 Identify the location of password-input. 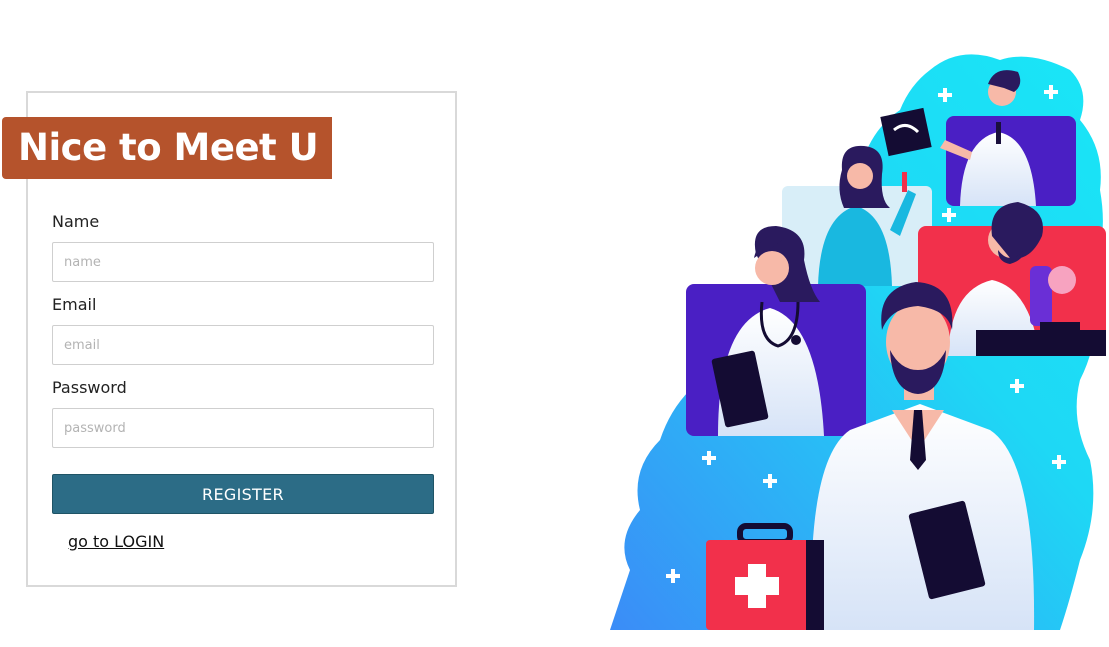
(243, 428).